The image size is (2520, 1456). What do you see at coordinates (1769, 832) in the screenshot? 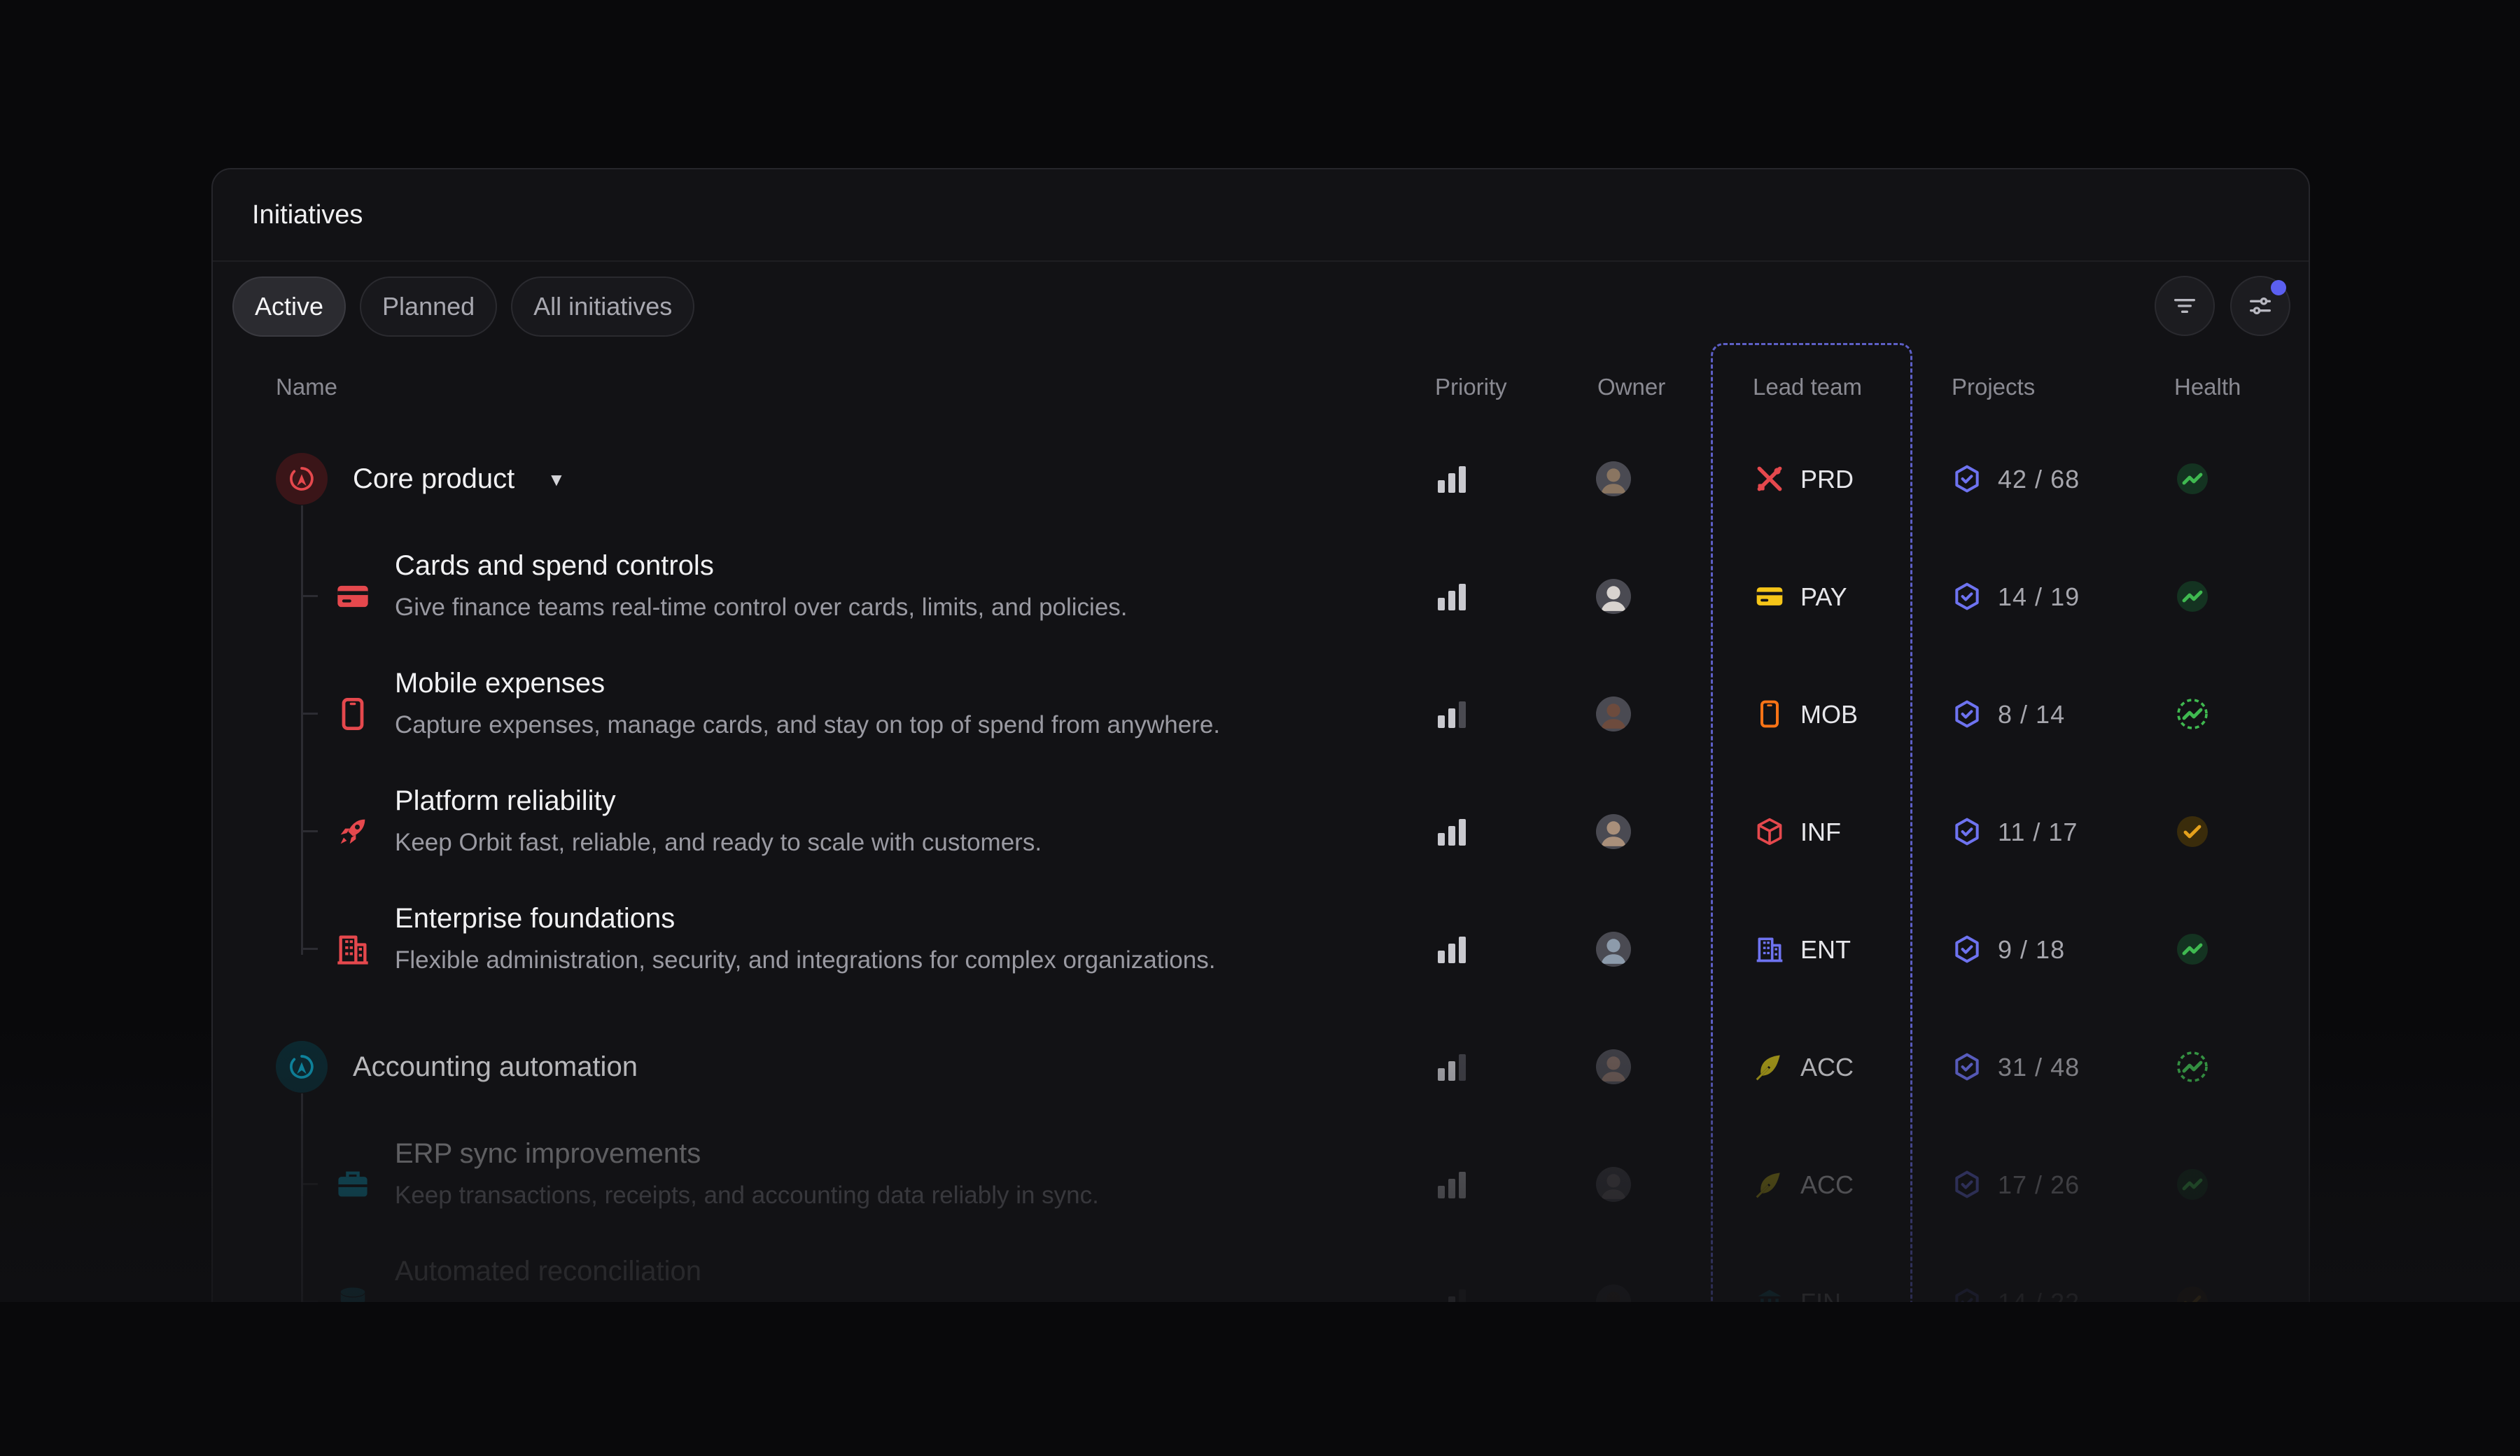
I see `cube-icon` at bounding box center [1769, 832].